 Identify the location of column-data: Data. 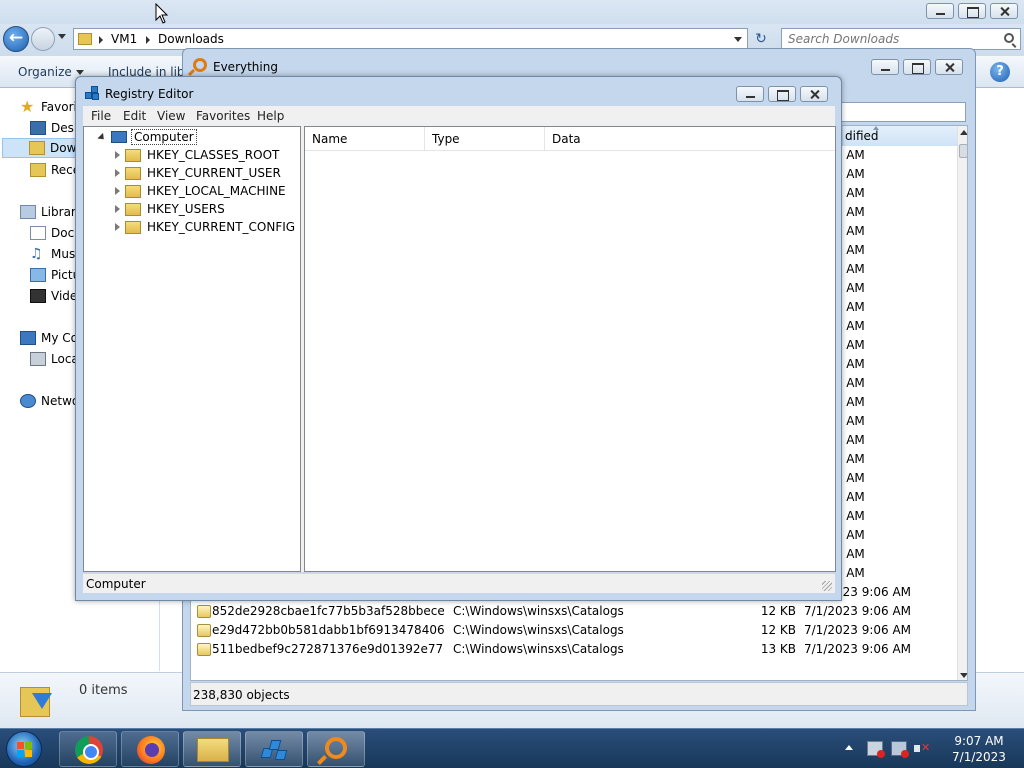
(690, 139).